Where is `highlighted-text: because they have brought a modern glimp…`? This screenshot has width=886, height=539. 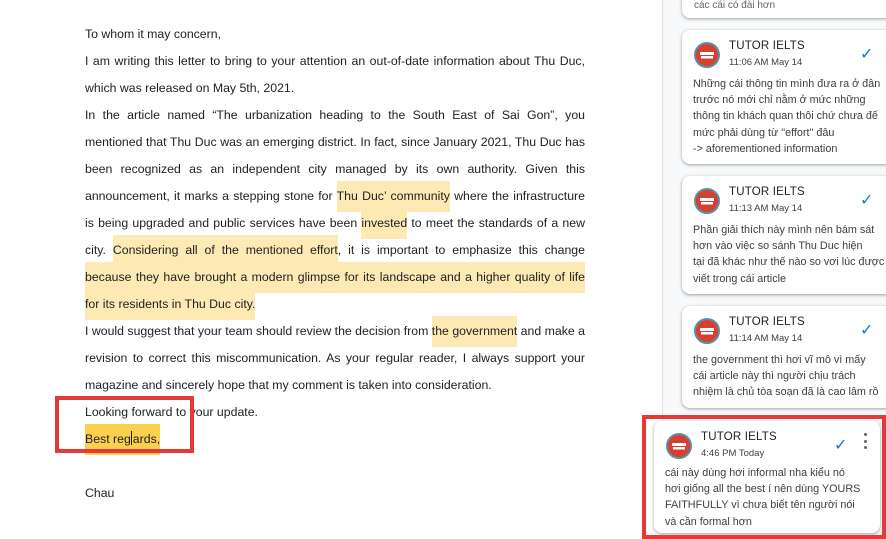
highlighted-text: because they have brought a modern glimp… is located at coordinates (335, 291).